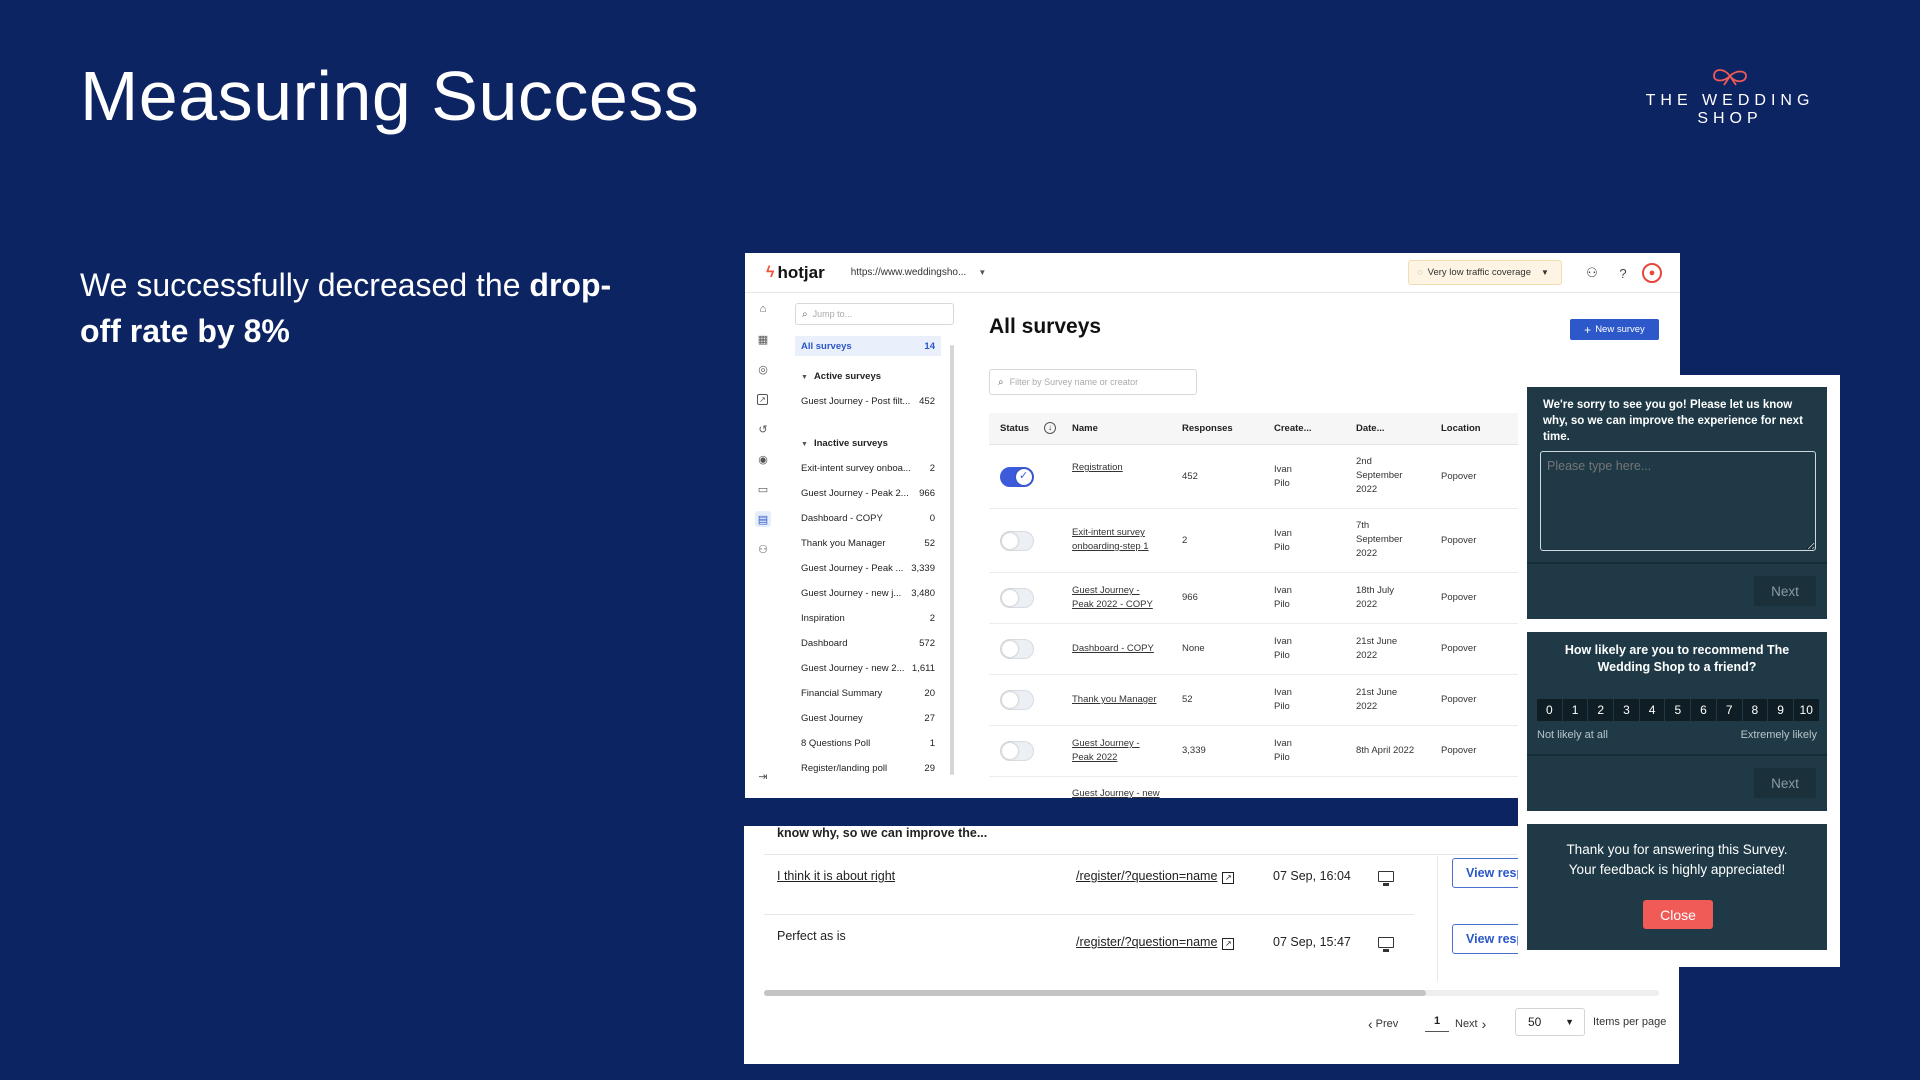  Describe the element at coordinates (868, 643) in the screenshot. I see `sidebar-item: Dashboard 572` at that location.